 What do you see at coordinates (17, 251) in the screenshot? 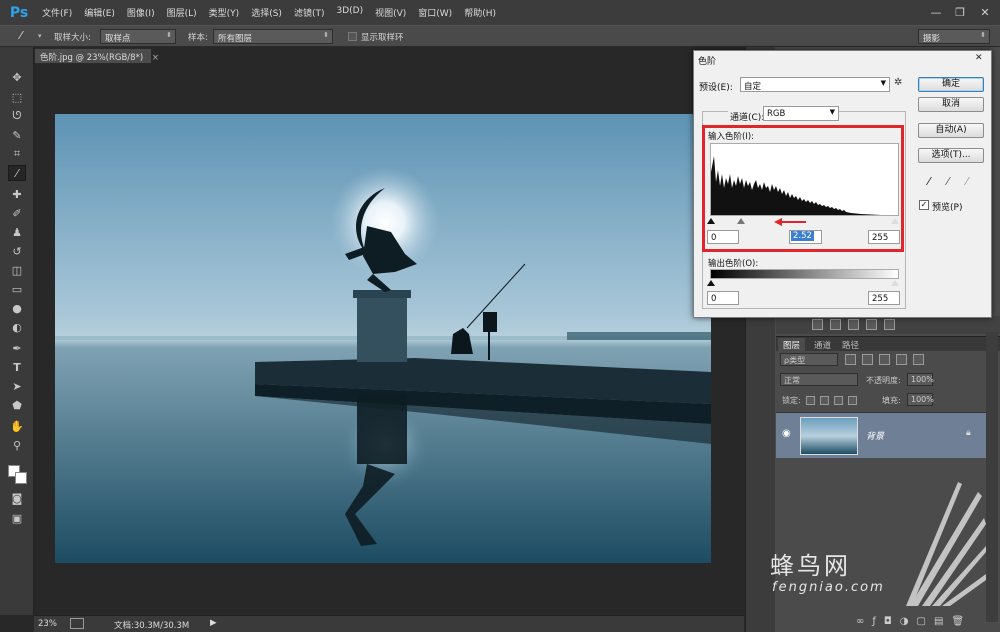
I see `history-brush-tool-icon: ↺` at bounding box center [17, 251].